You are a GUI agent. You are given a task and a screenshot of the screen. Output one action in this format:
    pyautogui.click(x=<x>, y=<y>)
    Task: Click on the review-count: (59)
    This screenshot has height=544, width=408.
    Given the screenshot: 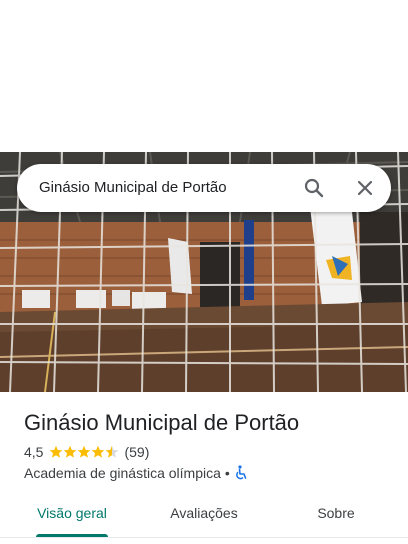 What is the action you would take?
    pyautogui.click(x=136, y=452)
    